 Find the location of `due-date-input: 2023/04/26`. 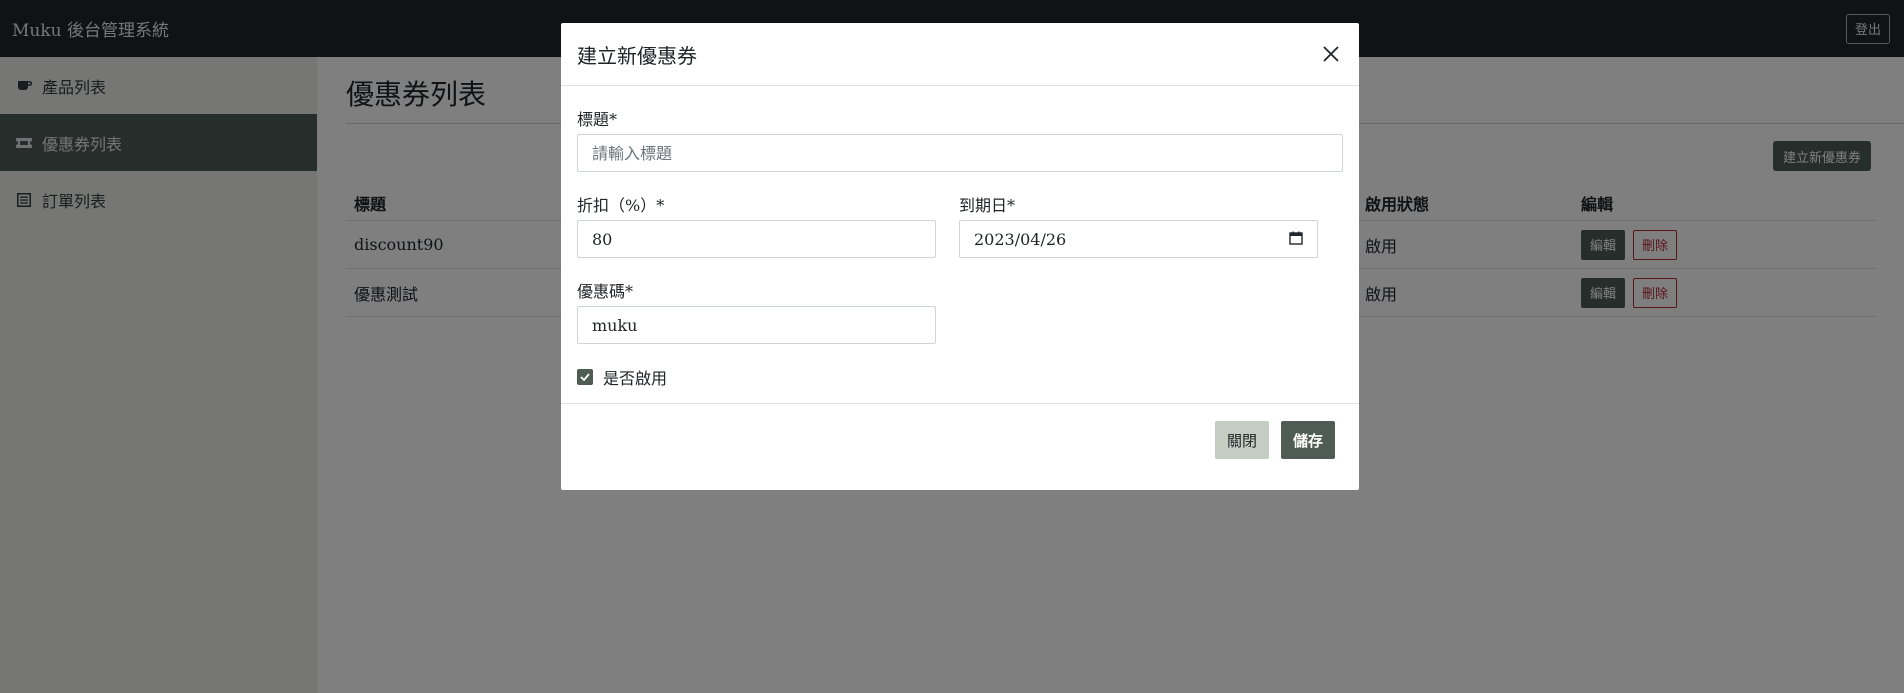

due-date-input: 2023/04/26 is located at coordinates (1138, 239).